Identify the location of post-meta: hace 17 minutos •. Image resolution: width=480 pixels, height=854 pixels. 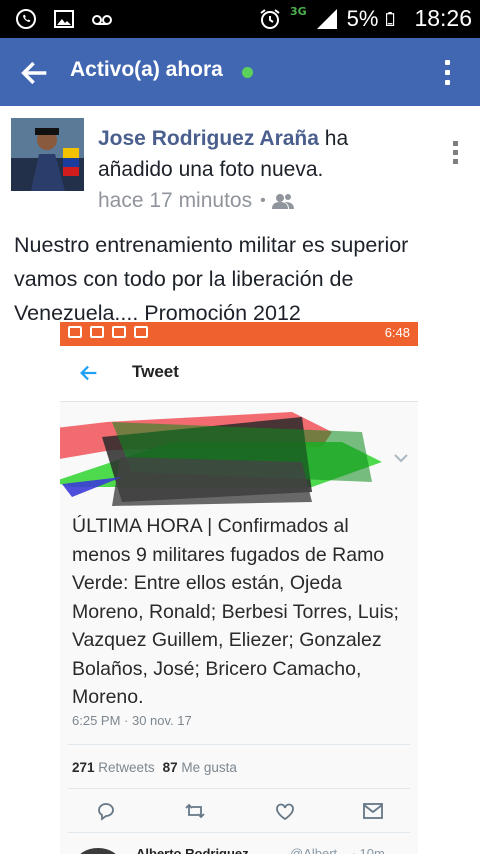
(196, 201).